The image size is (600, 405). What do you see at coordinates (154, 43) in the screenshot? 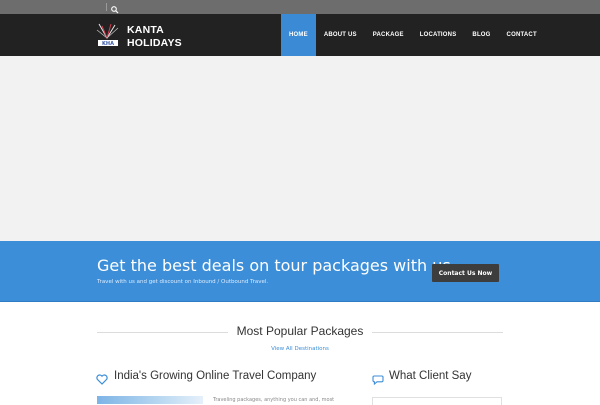
I see `brand-line-2: HOLIDAYS` at bounding box center [154, 43].